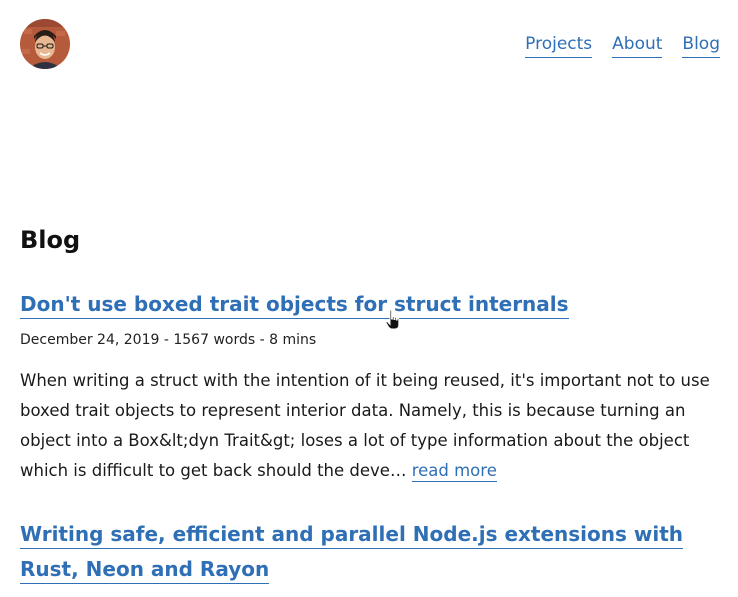 The image size is (738, 597). Describe the element at coordinates (370, 44) in the screenshot. I see `site-header: Projects About Blog` at that location.